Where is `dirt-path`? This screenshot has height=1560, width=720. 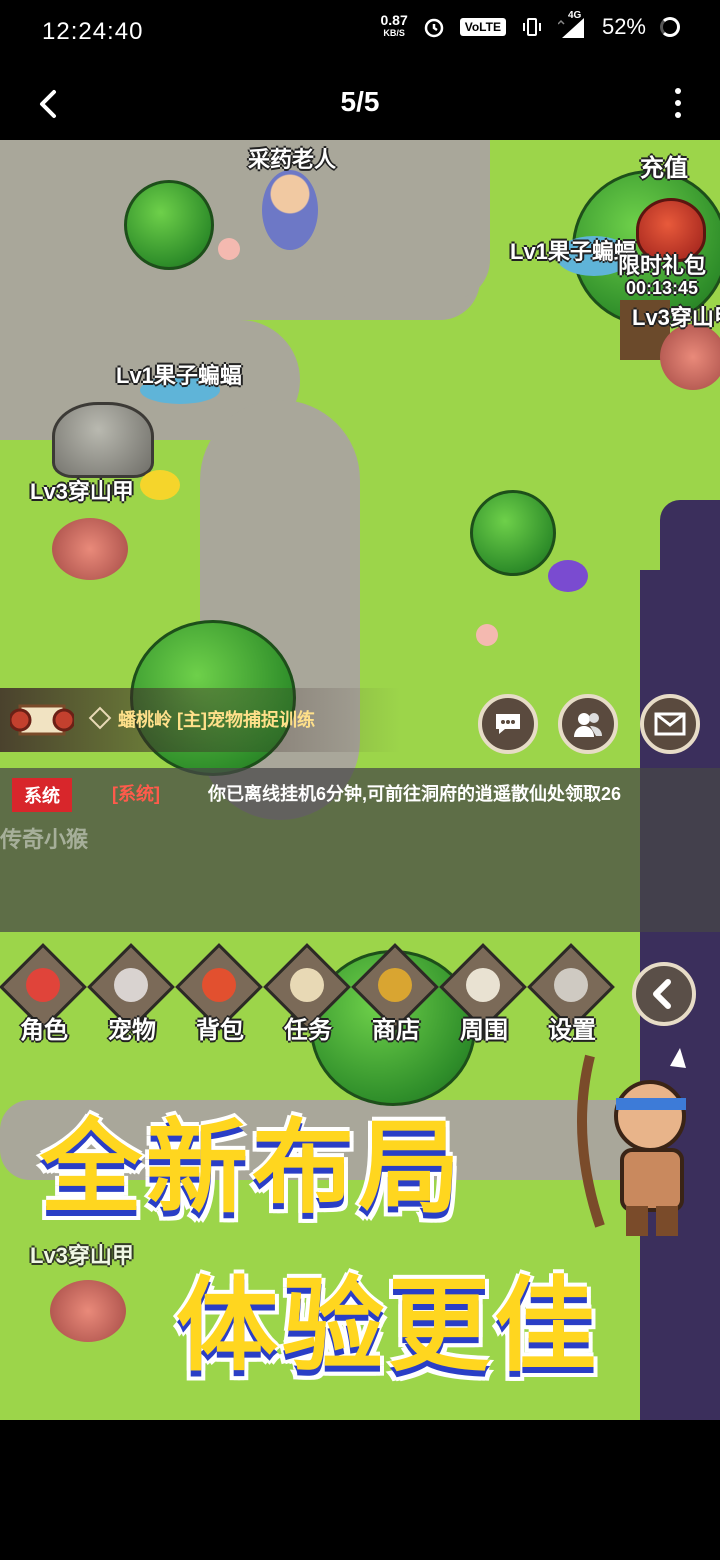
dirt-path is located at coordinates (405, 220).